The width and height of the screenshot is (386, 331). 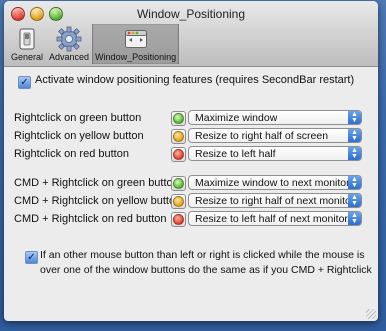 I want to click on popup-value: Maximize window to next monitor, so click(x=272, y=183).